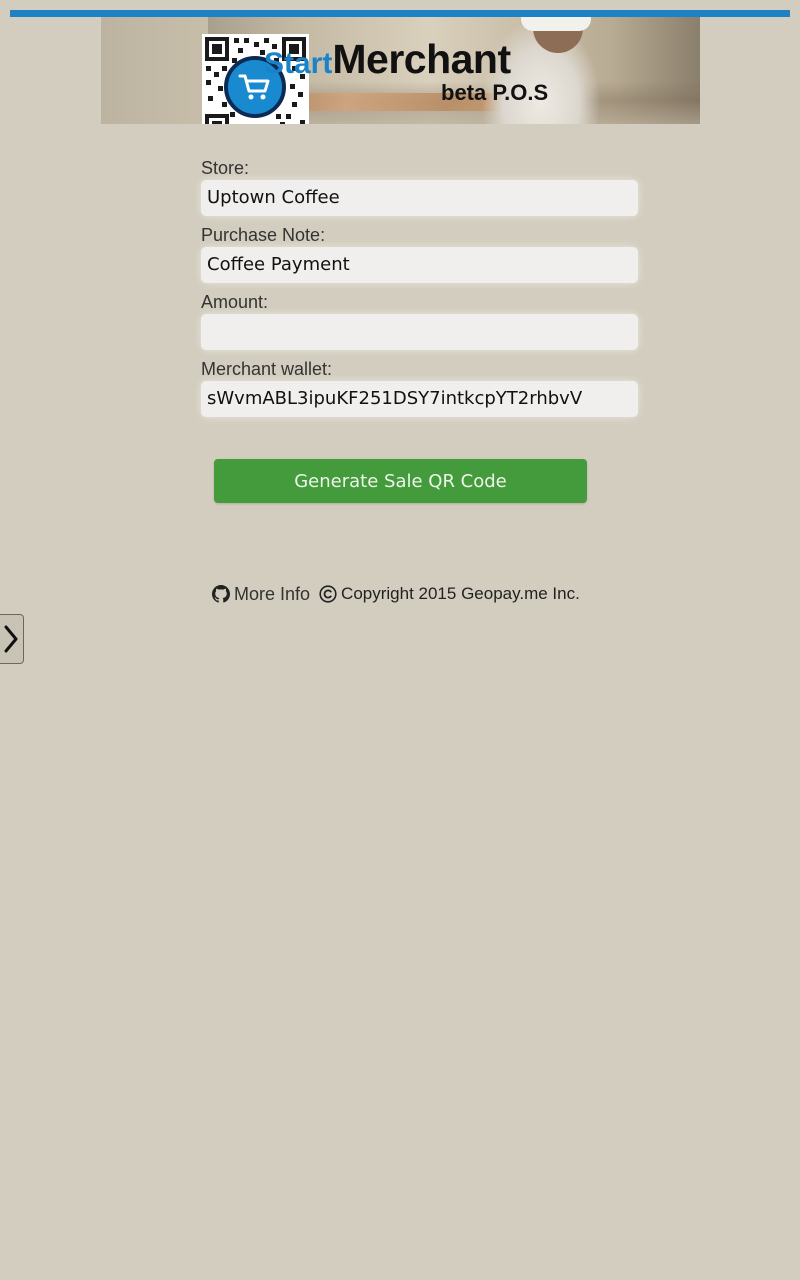 The height and width of the screenshot is (1280, 800). I want to click on brand-merchant: Merchant, so click(421, 59).